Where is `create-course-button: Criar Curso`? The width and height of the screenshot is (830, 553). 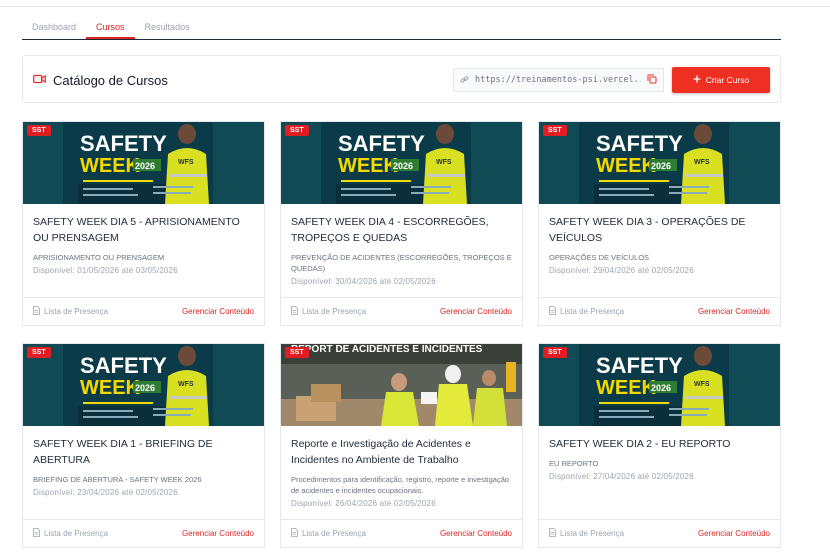
create-course-button: Criar Curso is located at coordinates (721, 80).